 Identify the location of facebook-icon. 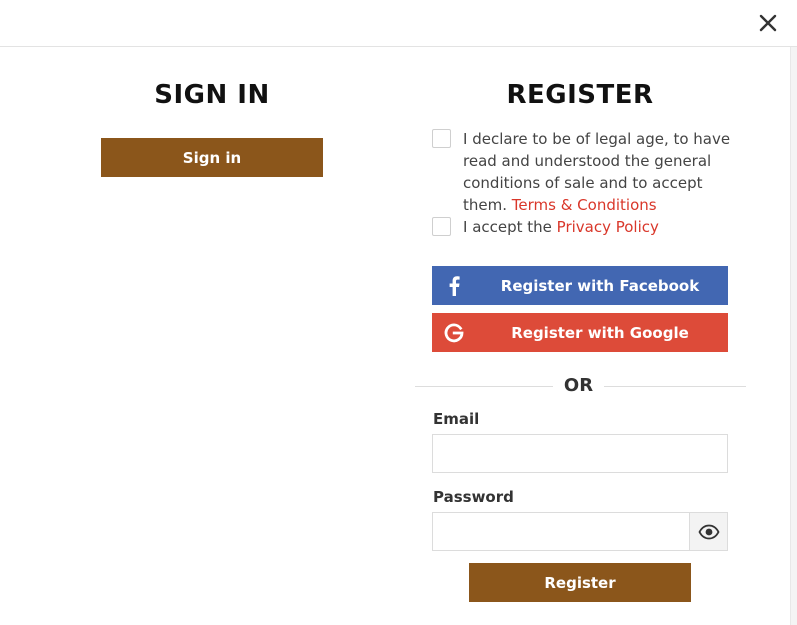
(454, 285).